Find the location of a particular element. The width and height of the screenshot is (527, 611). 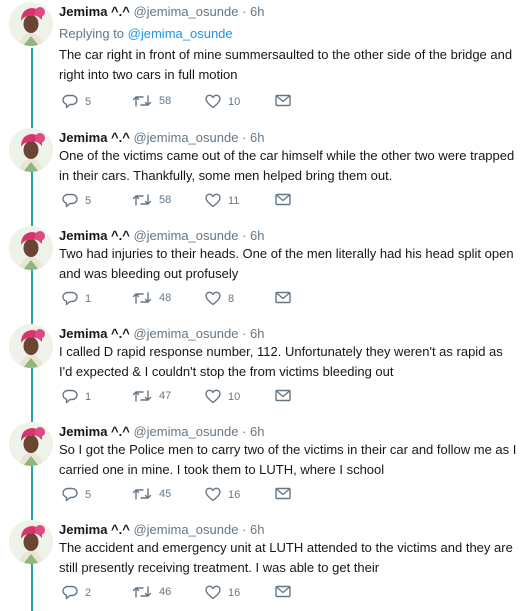

tweet-actions: 5 58 11 is located at coordinates (202, 203).